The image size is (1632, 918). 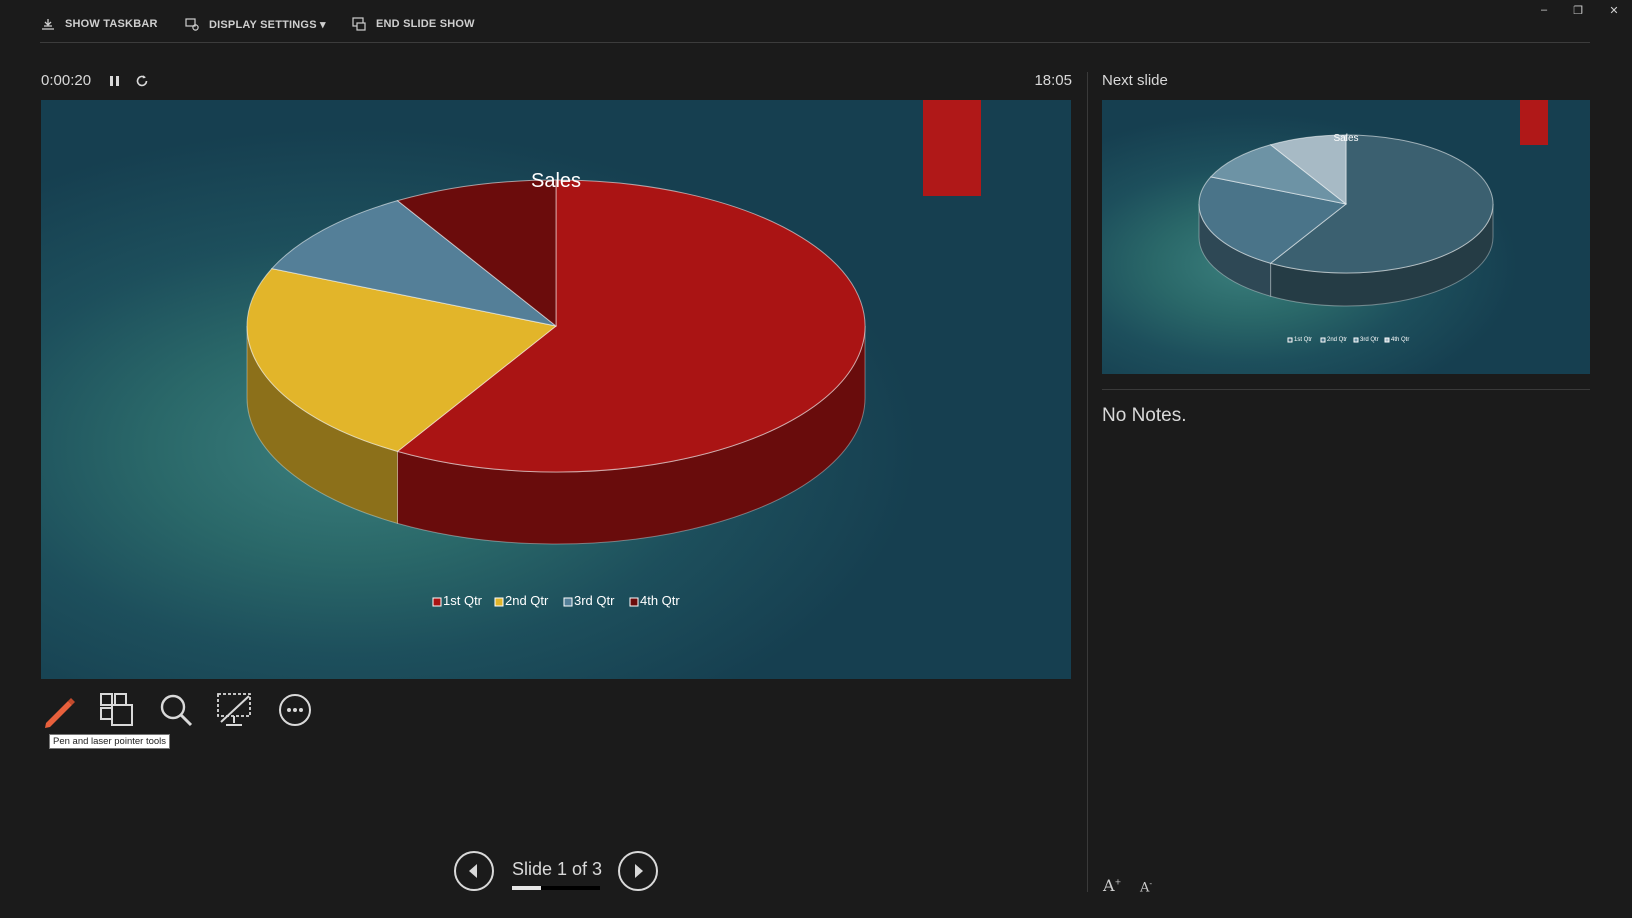 I want to click on chevron-right-icon, so click(x=638, y=871).